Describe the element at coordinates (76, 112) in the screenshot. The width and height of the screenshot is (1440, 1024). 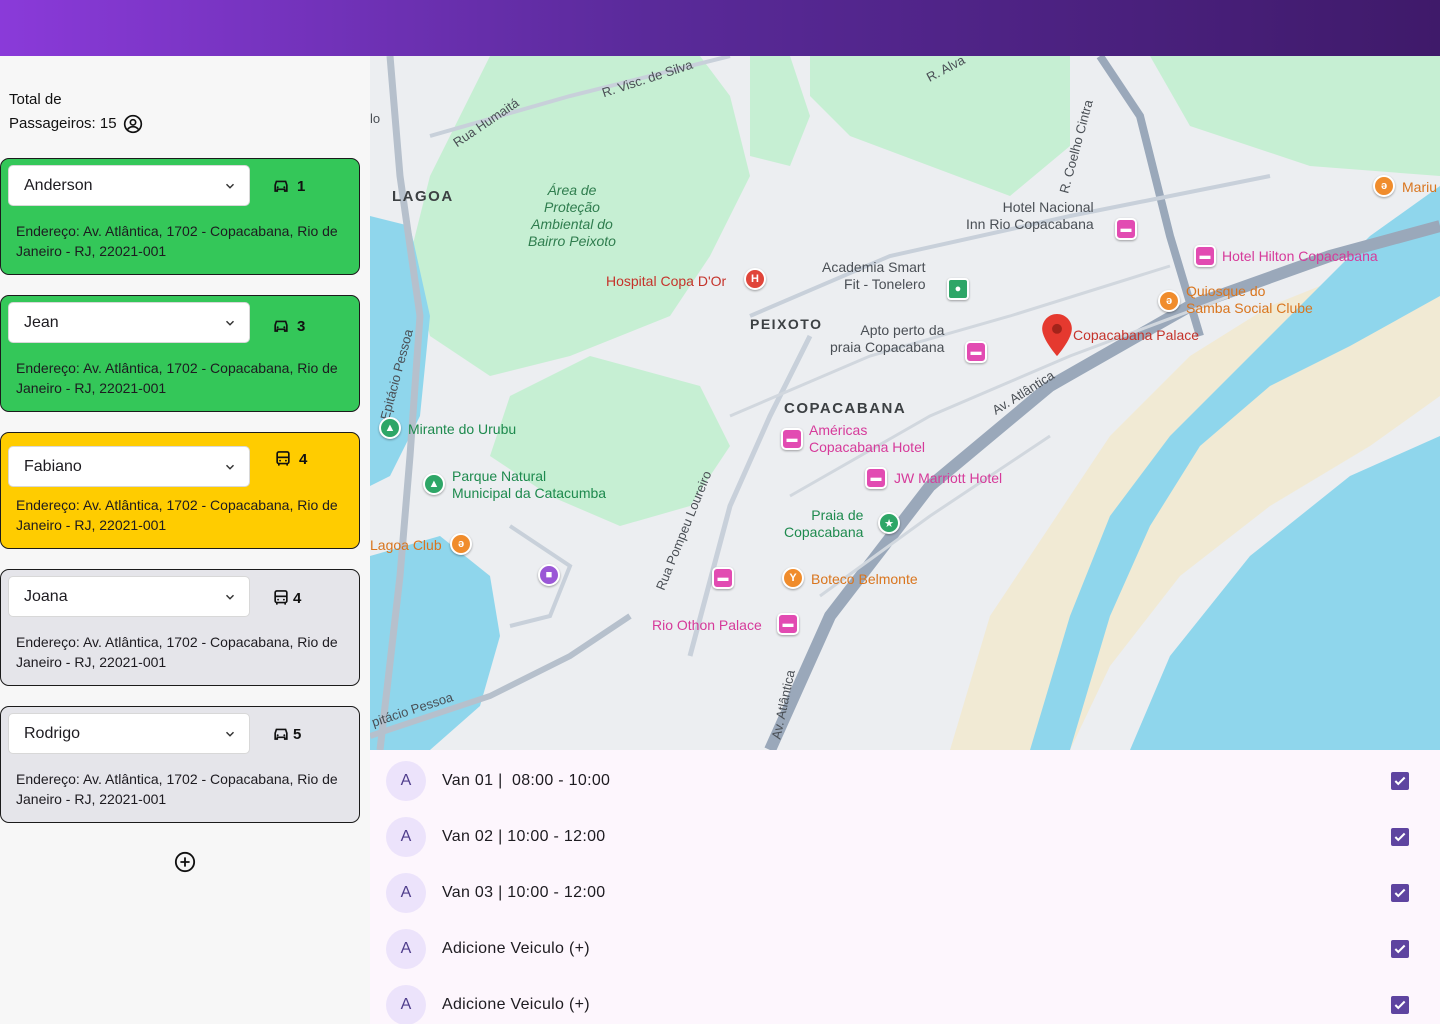
I see `total-passengers: Total de Passageiros: 15` at that location.